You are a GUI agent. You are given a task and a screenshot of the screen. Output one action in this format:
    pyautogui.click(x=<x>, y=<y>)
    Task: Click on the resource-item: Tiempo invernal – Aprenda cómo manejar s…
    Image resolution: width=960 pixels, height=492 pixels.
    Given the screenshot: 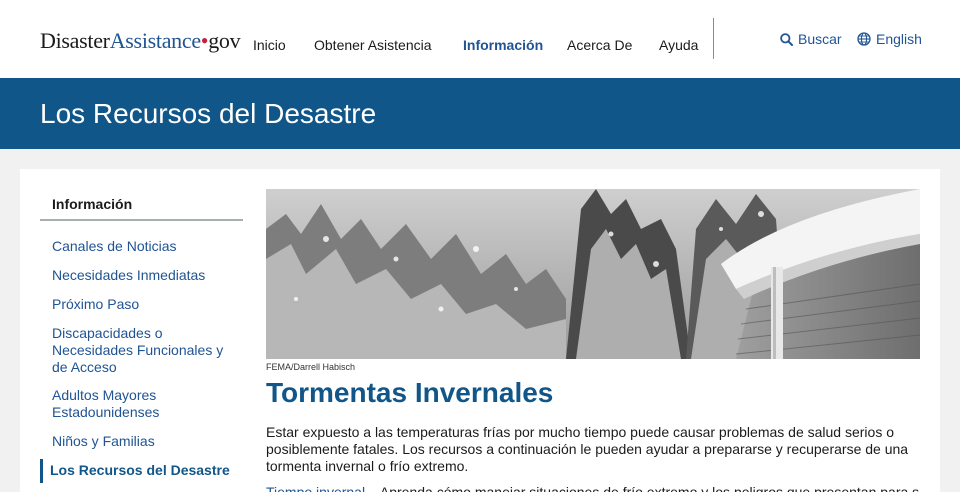 What is the action you would take?
    pyautogui.click(x=593, y=488)
    